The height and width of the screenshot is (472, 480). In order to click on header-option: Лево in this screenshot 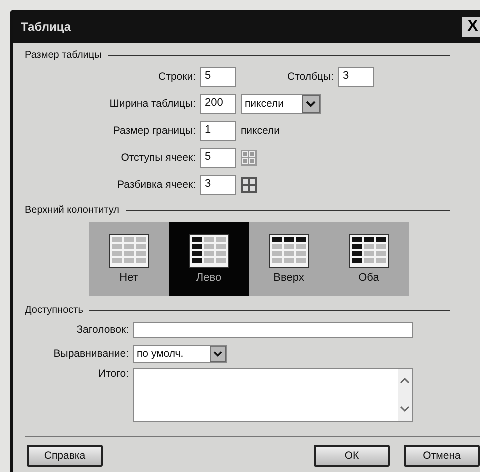, I will do `click(209, 259)`.